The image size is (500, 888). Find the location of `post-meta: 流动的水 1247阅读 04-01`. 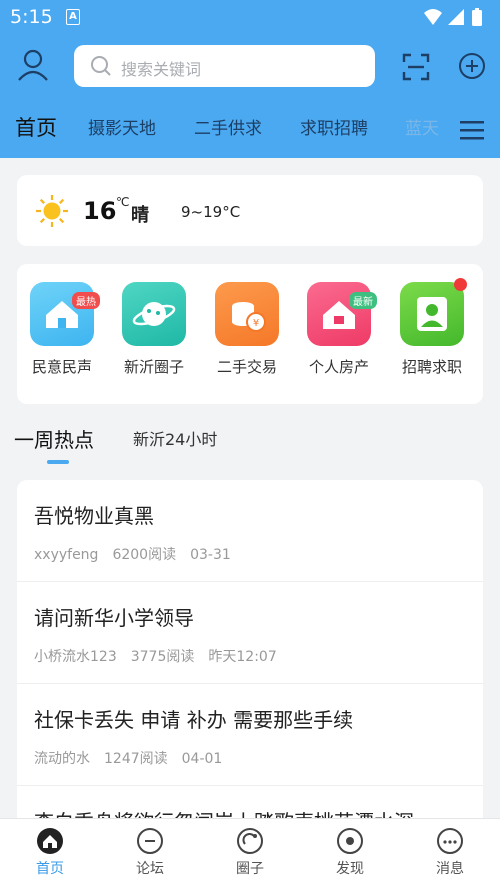

post-meta: 流动的水 1247阅读 04-01 is located at coordinates (135, 758).